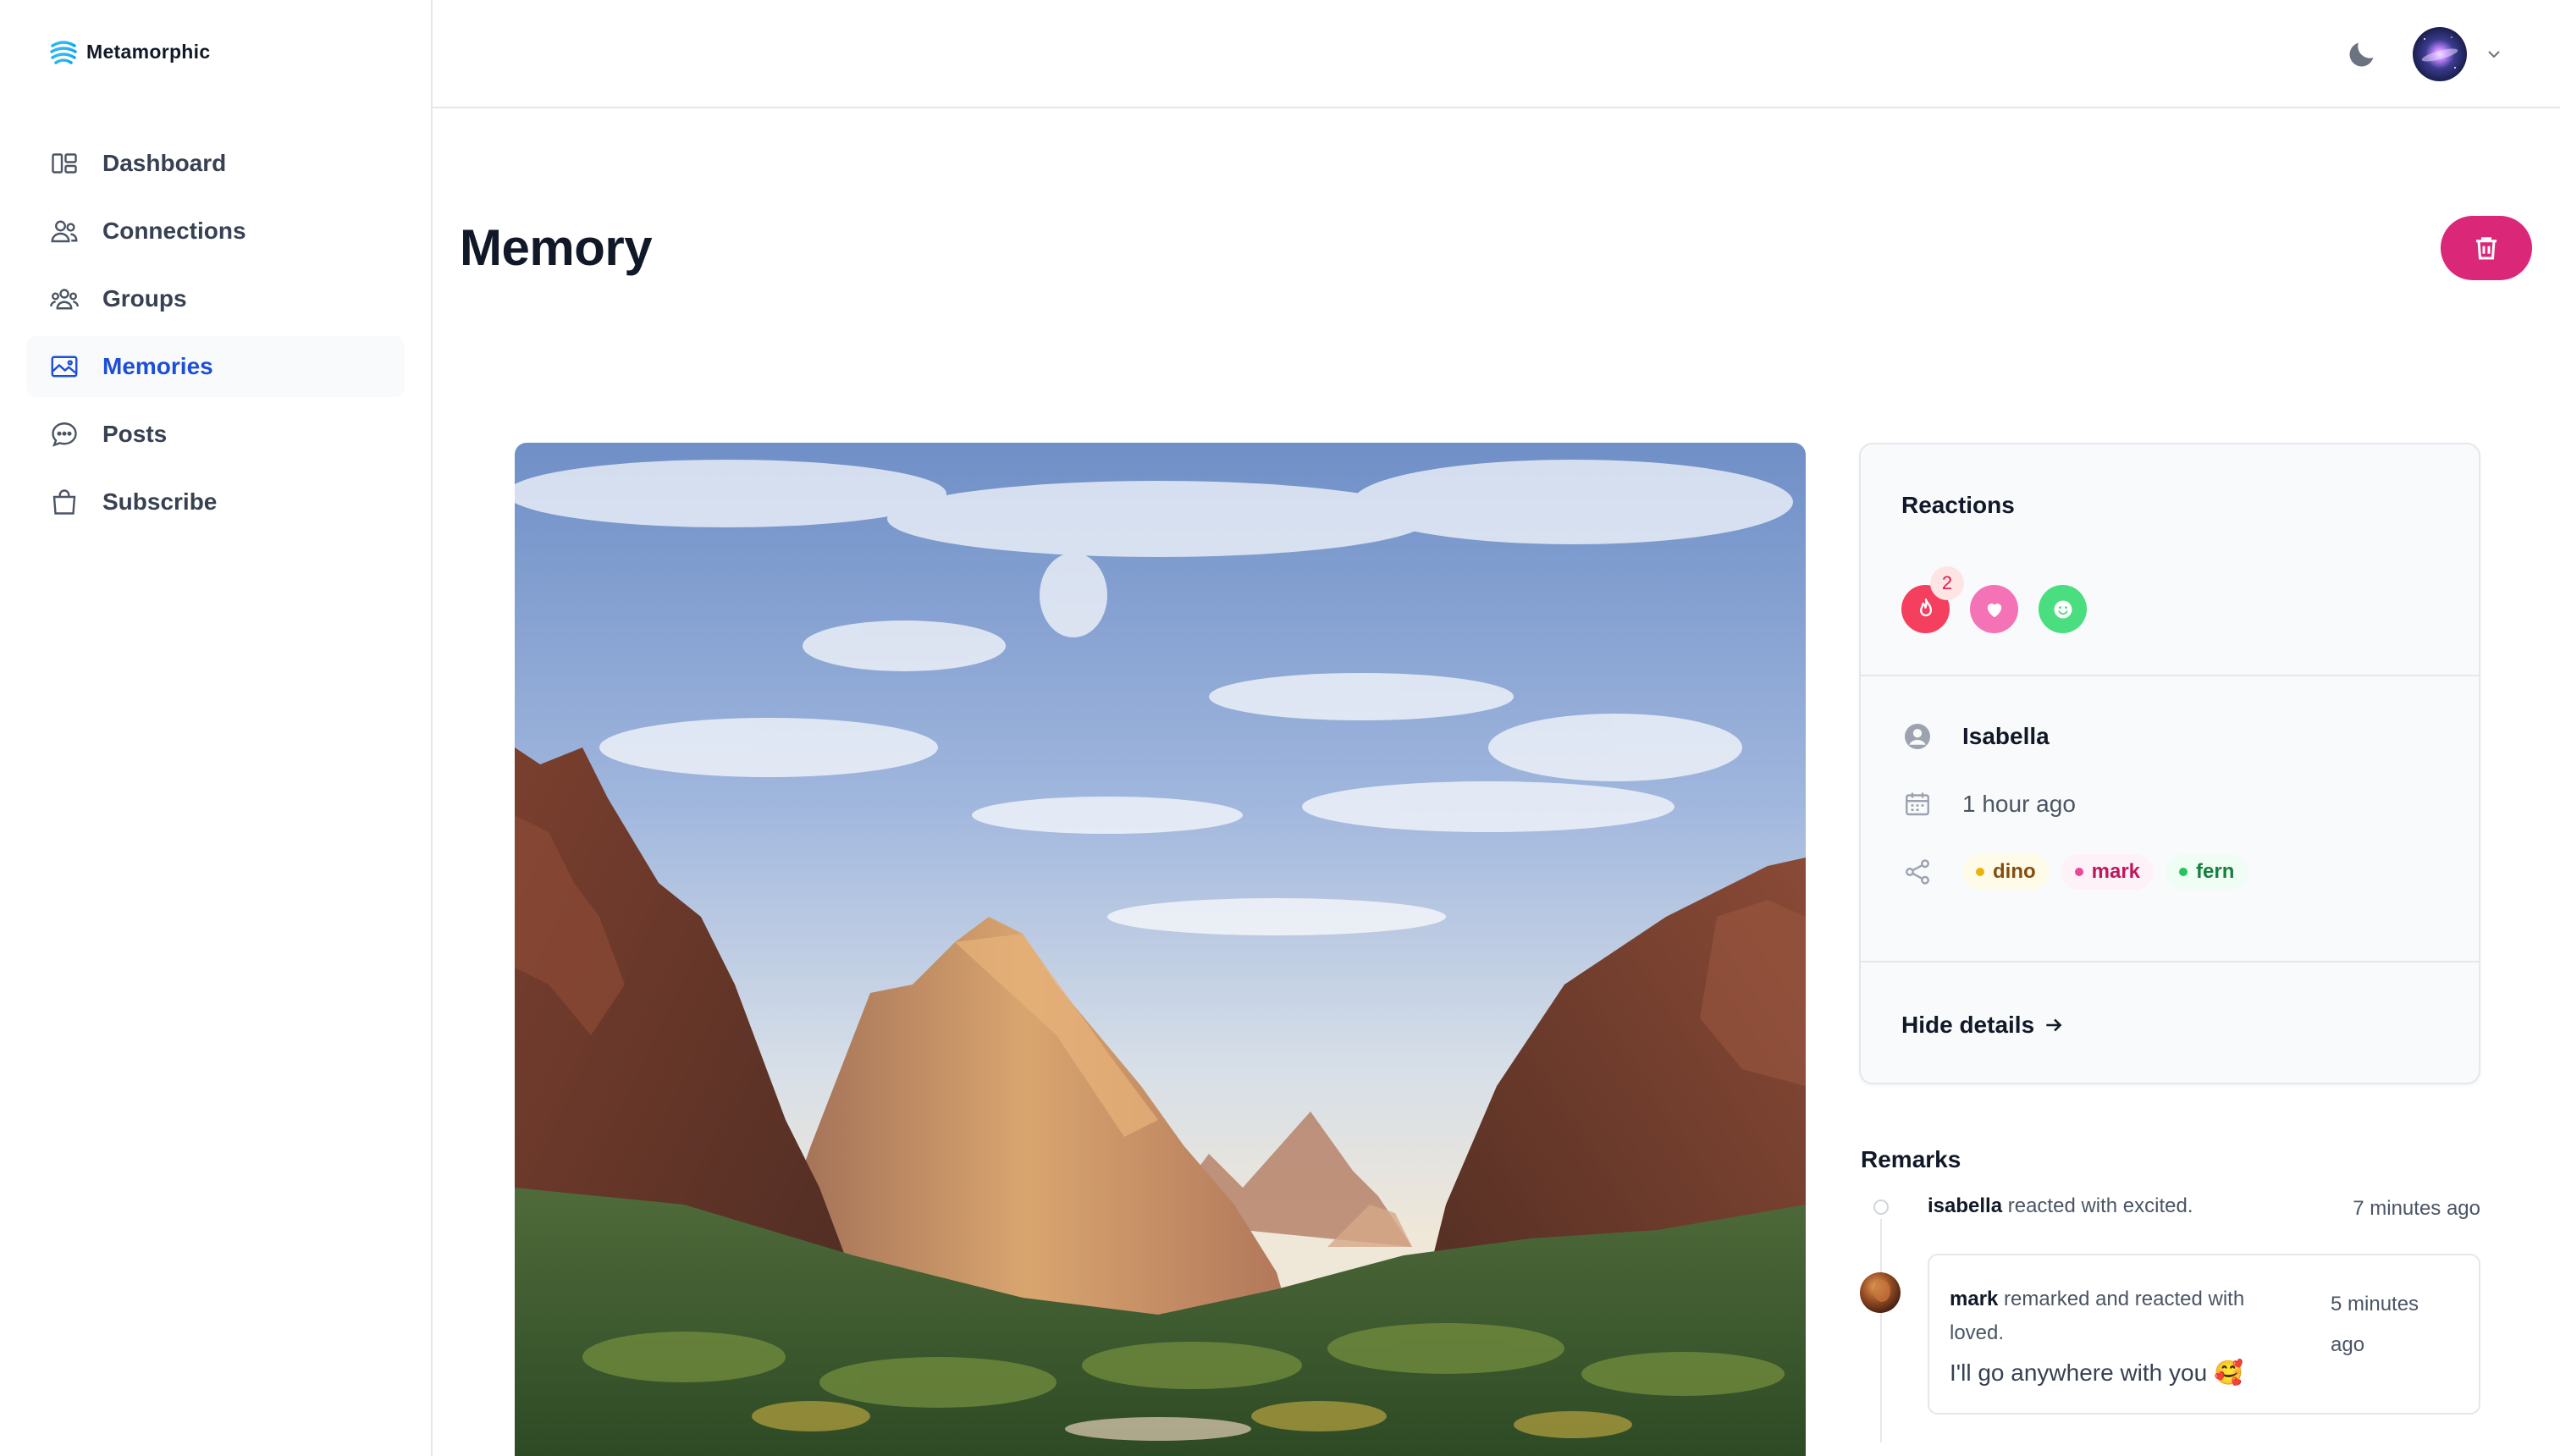 This screenshot has height=1456, width=2560. I want to click on heart-icon, so click(1994, 610).